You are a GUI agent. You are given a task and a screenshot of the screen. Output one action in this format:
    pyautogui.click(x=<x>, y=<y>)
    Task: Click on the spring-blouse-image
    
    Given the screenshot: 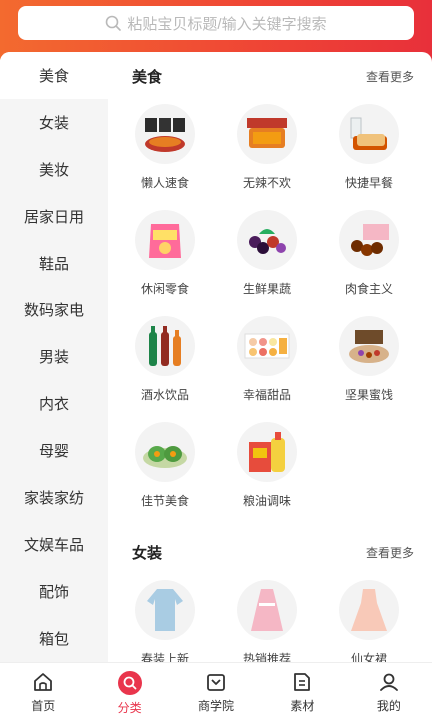 What is the action you would take?
    pyautogui.click(x=165, y=610)
    